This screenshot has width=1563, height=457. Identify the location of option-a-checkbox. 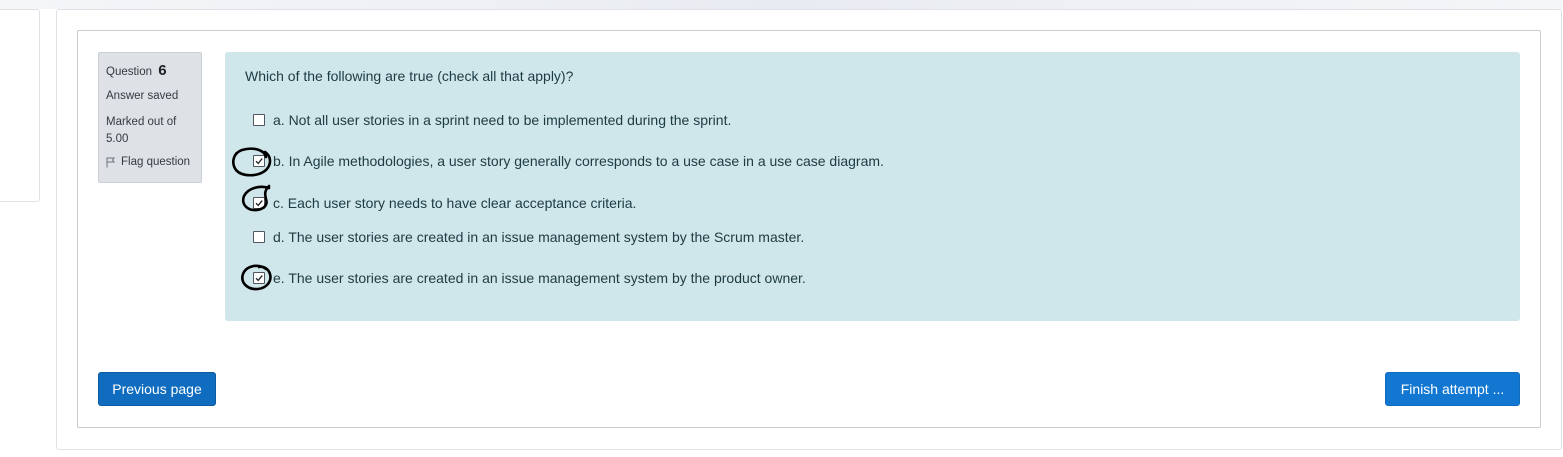
(259, 120).